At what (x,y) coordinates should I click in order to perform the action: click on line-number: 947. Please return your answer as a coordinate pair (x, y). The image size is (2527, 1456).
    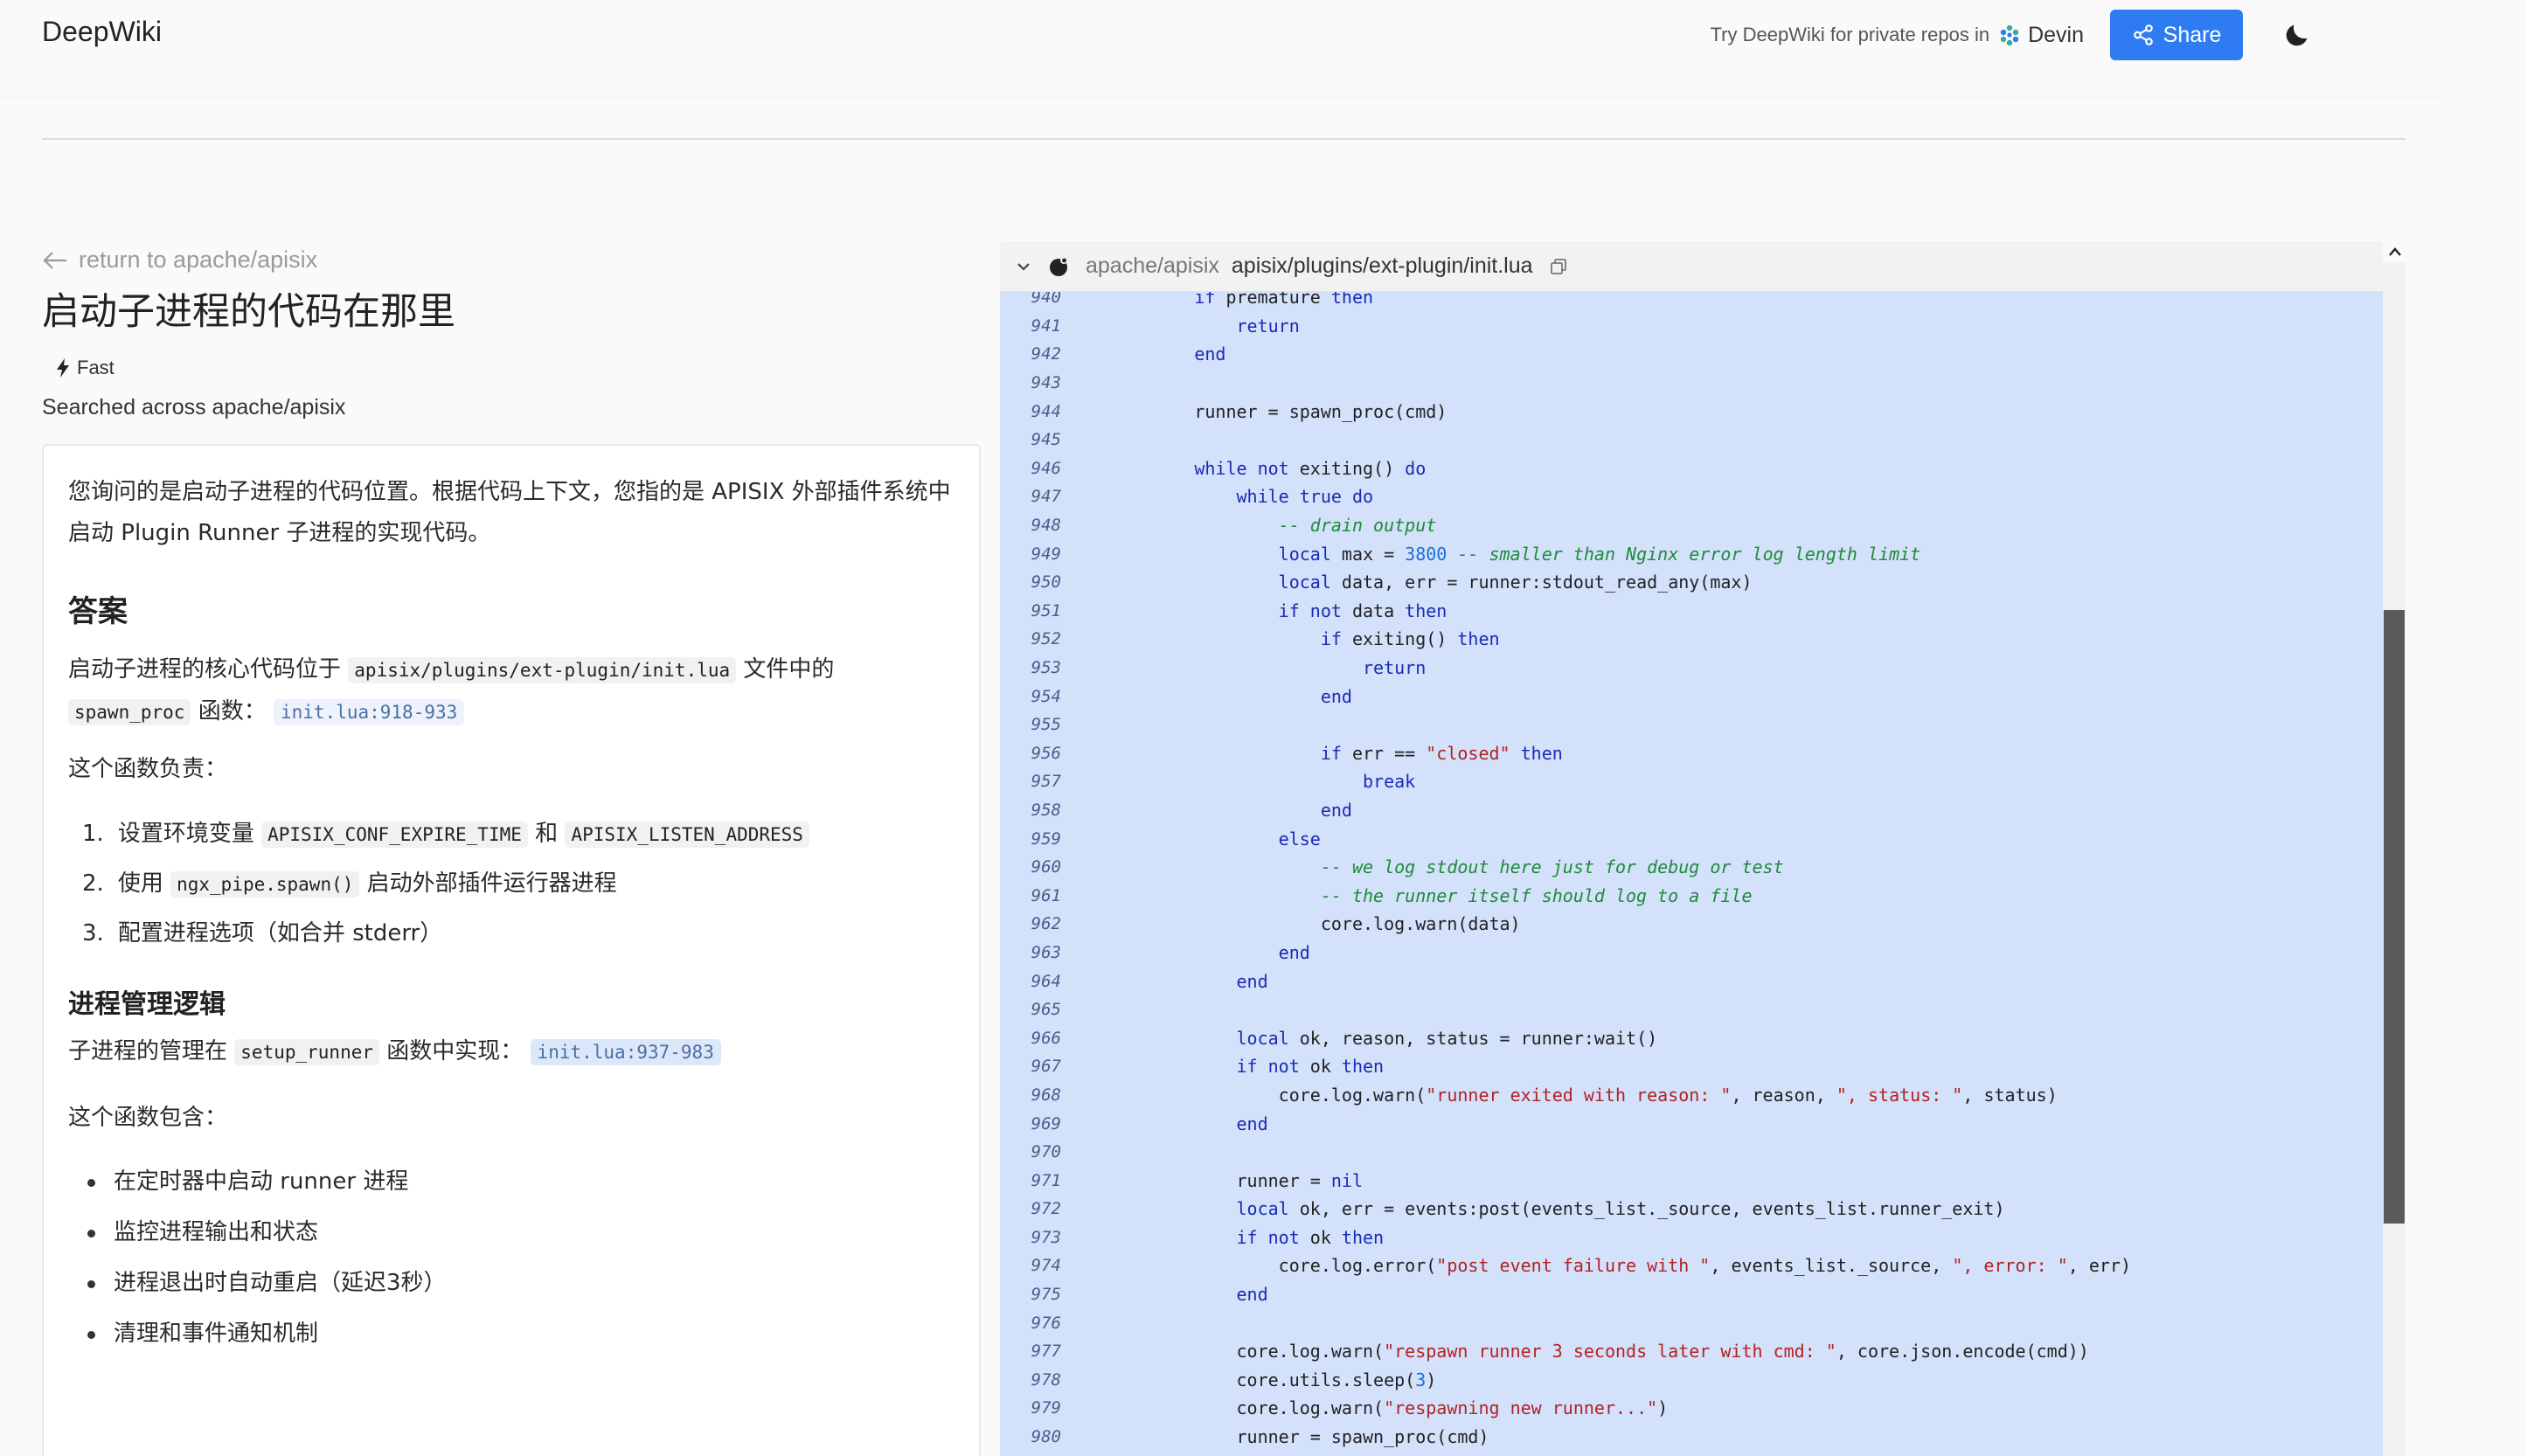
    Looking at the image, I should click on (1046, 497).